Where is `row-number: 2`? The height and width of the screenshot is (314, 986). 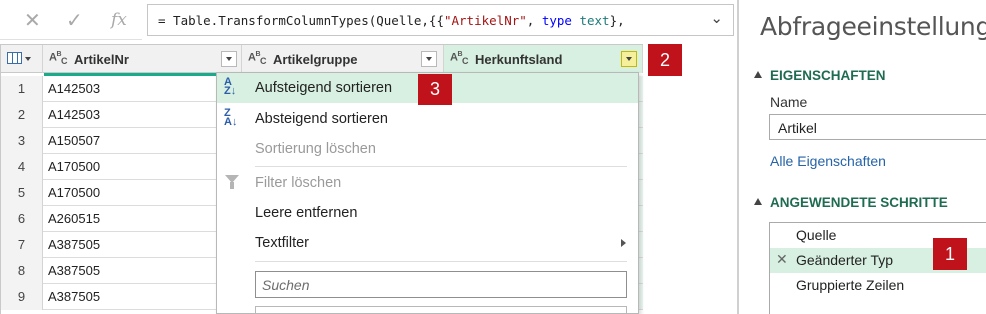 row-number: 2 is located at coordinates (22, 115).